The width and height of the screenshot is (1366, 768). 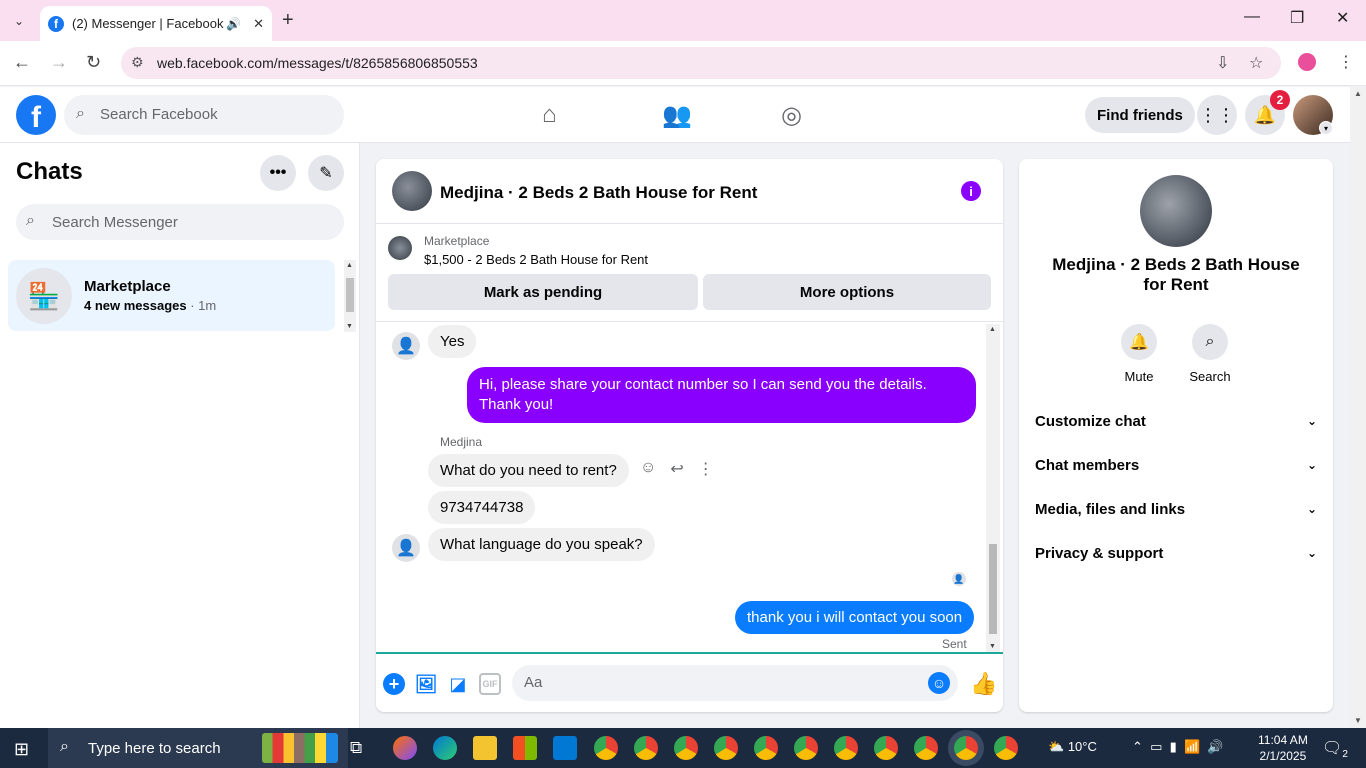 What do you see at coordinates (706, 469) in the screenshot?
I see `more-actions-icon: ⋮` at bounding box center [706, 469].